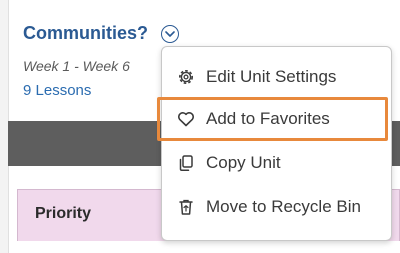 This screenshot has width=400, height=253. Describe the element at coordinates (283, 206) in the screenshot. I see `menu-item-label: Move to Recycle Bin` at that location.